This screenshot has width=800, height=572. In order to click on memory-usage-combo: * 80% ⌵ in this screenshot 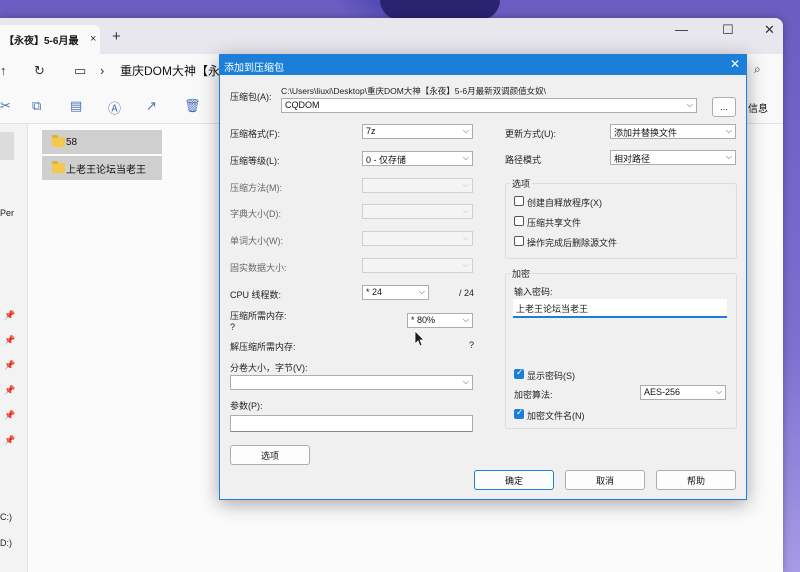, I will do `click(440, 320)`.